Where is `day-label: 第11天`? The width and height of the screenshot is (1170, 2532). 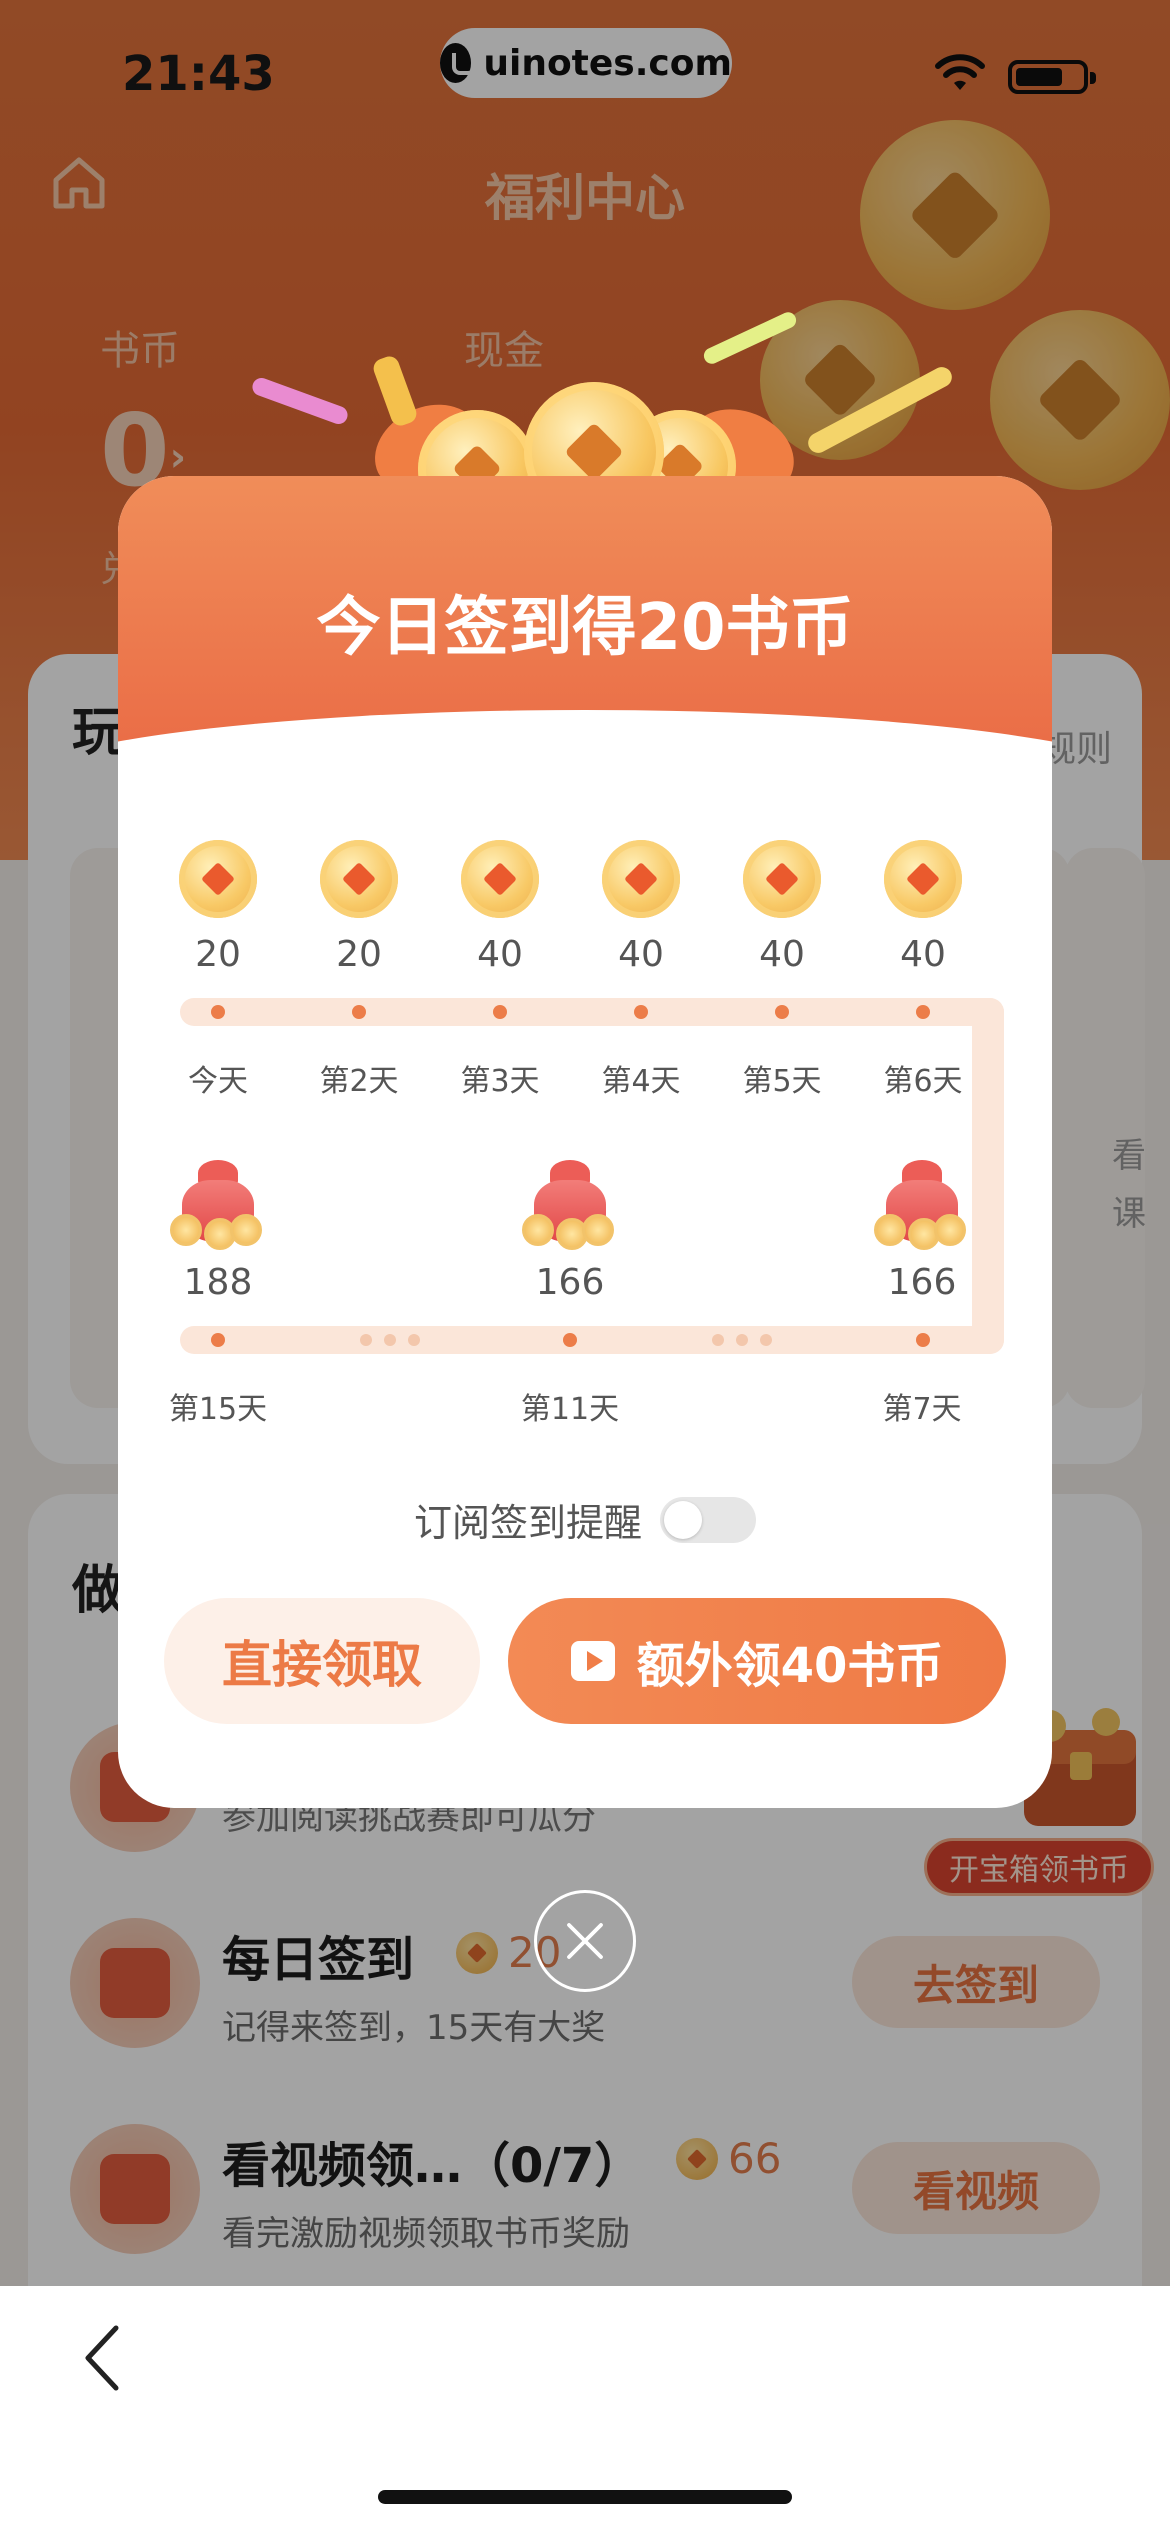 day-label: 第11天 is located at coordinates (570, 1409).